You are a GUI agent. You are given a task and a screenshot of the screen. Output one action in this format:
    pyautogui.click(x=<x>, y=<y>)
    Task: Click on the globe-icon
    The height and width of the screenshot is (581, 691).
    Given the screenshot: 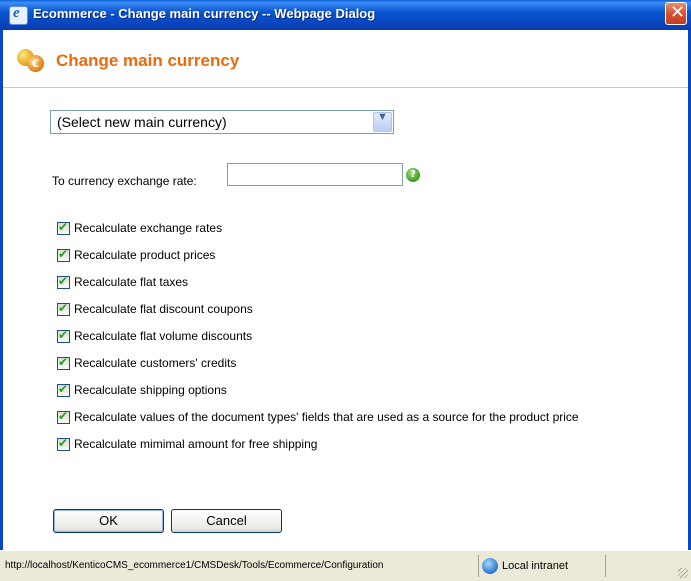 What is the action you would take?
    pyautogui.click(x=490, y=566)
    